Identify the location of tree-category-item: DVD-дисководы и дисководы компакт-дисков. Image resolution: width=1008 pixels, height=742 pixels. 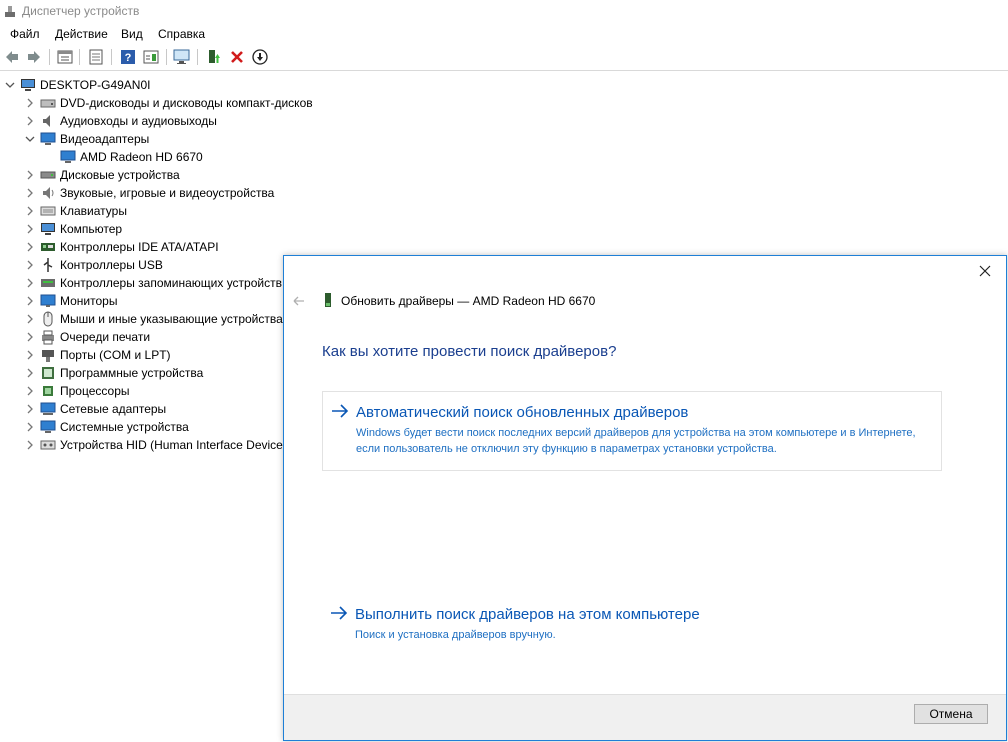
(168, 103).